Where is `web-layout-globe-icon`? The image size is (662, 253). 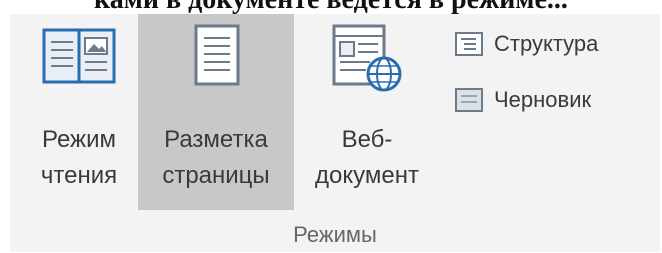 web-layout-globe-icon is located at coordinates (367, 58).